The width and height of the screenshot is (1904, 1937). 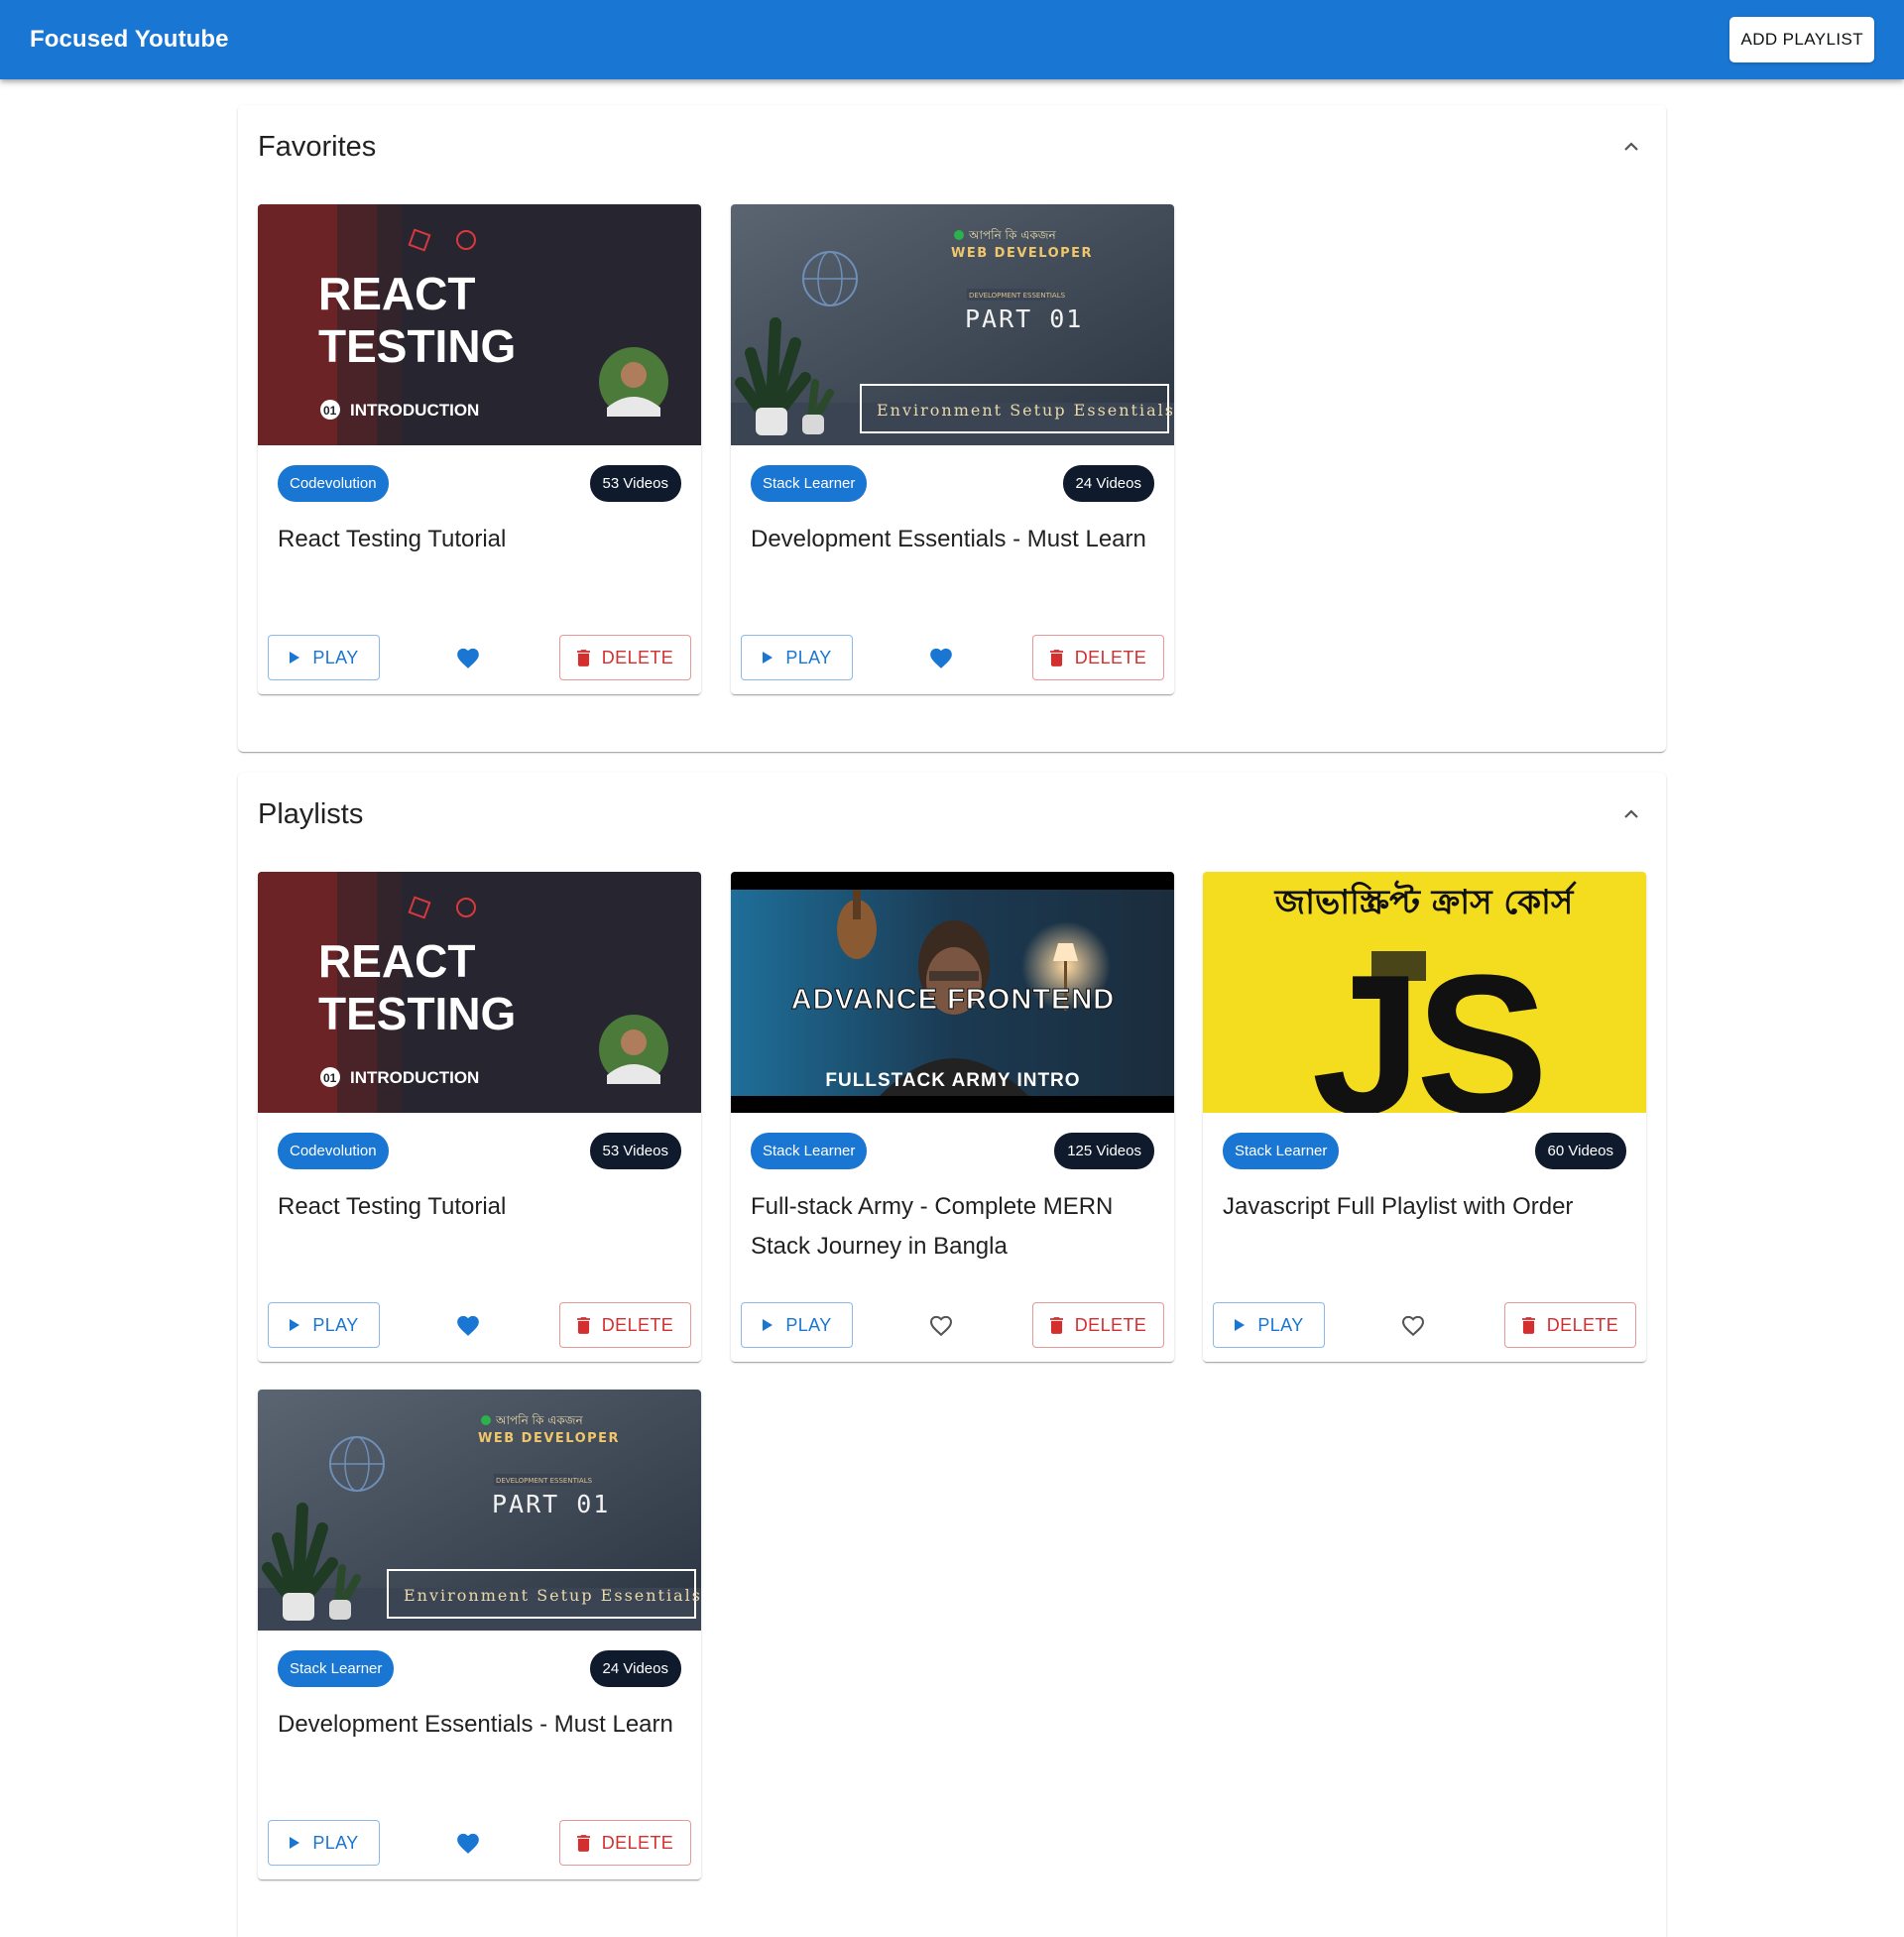 I want to click on playlist-title: Javascript Full Playlist with Order, so click(x=1398, y=1206).